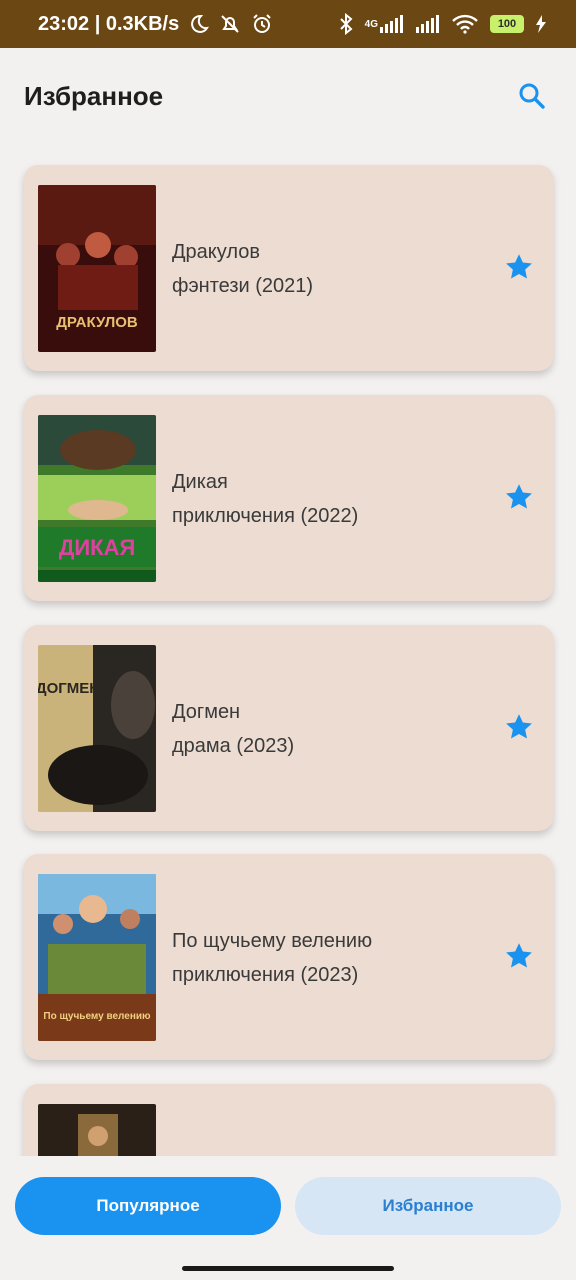 Image resolution: width=576 pixels, height=1280 pixels. I want to click on poster-title: По щучьему велению, so click(97, 1016).